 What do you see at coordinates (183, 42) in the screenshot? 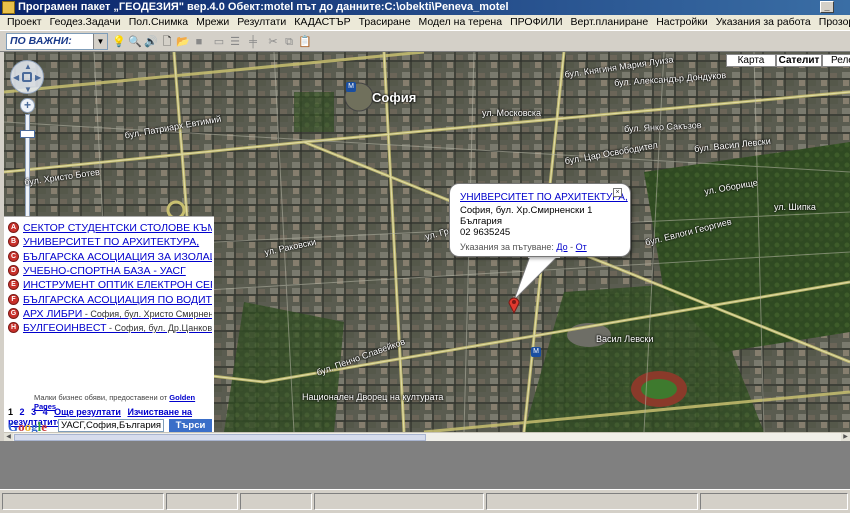
I see `open-folder-icon: 📂` at bounding box center [183, 42].